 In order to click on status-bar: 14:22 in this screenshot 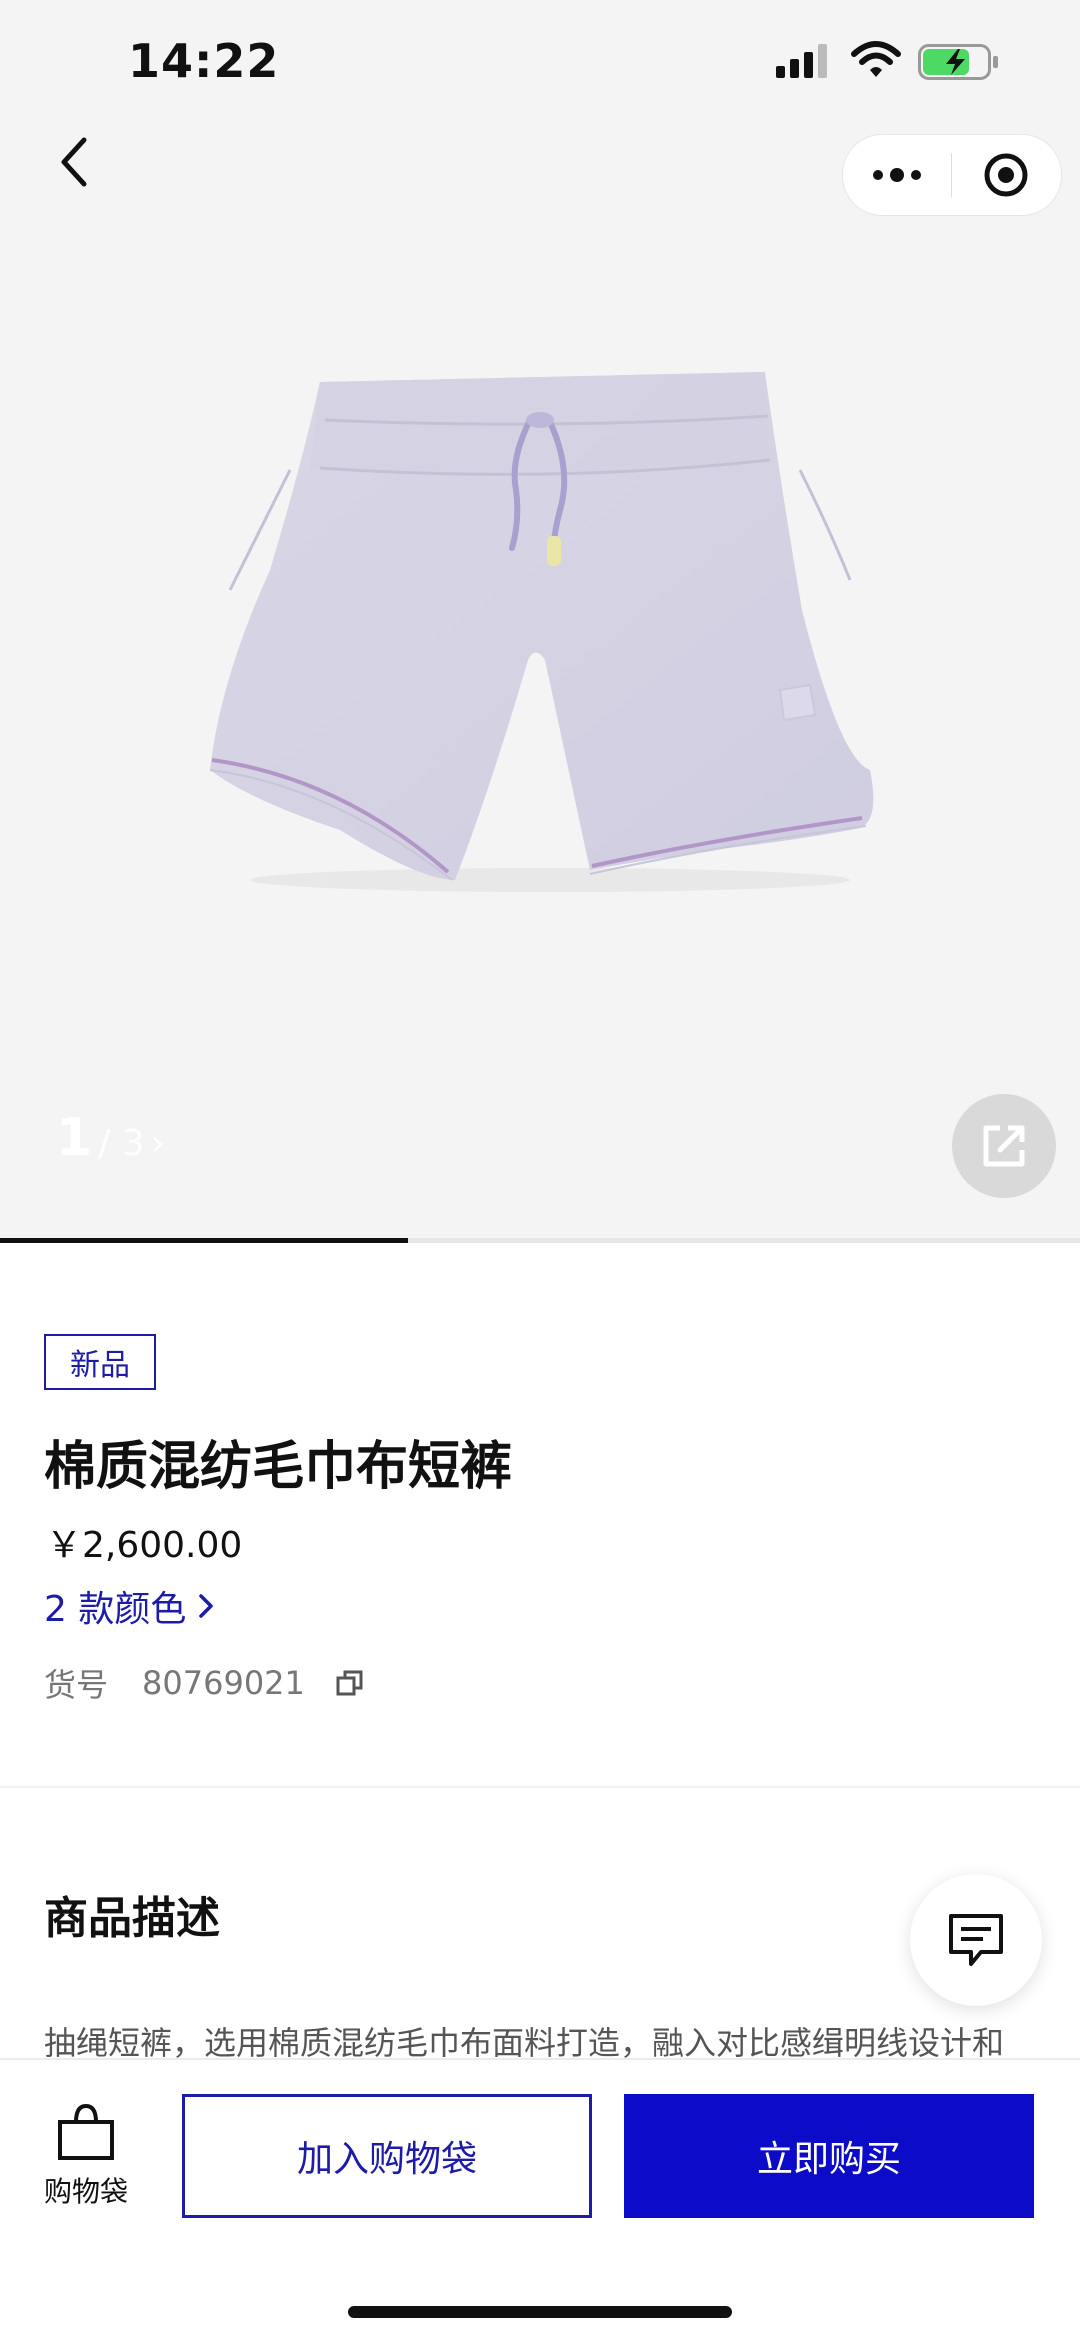, I will do `click(540, 64)`.